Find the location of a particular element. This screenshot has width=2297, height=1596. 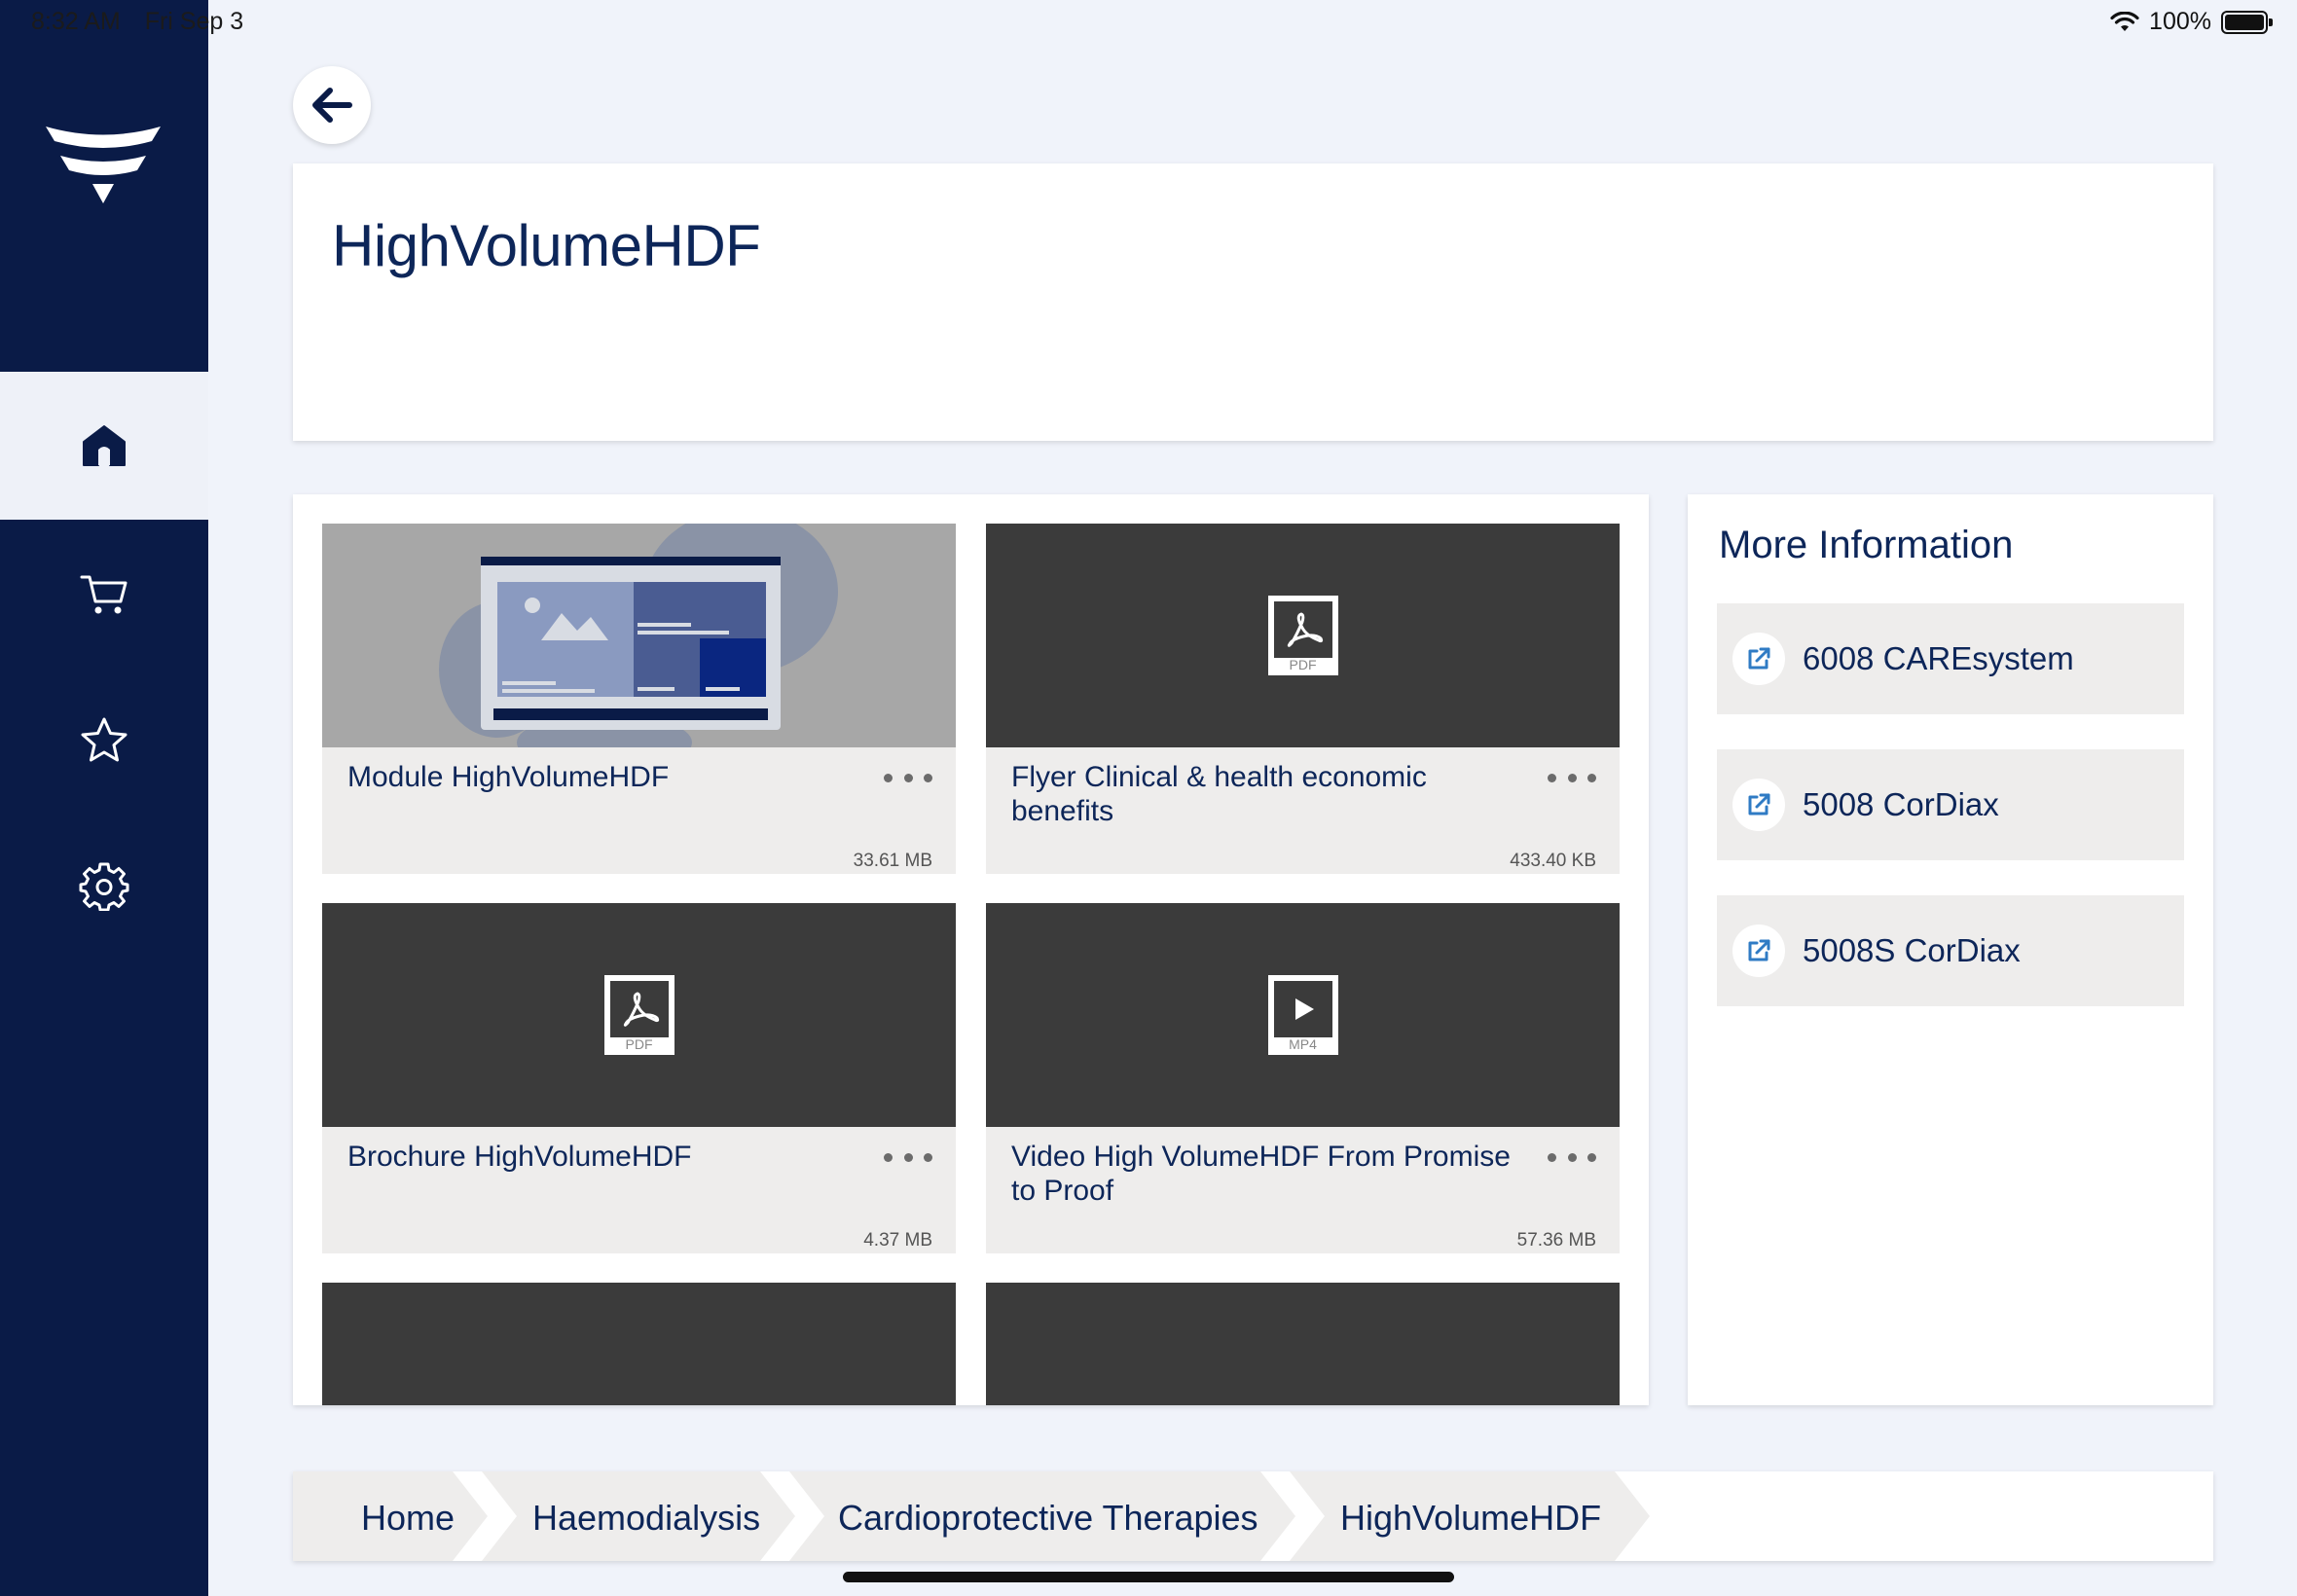

breadcrumb-home: Home is located at coordinates (390, 1516).